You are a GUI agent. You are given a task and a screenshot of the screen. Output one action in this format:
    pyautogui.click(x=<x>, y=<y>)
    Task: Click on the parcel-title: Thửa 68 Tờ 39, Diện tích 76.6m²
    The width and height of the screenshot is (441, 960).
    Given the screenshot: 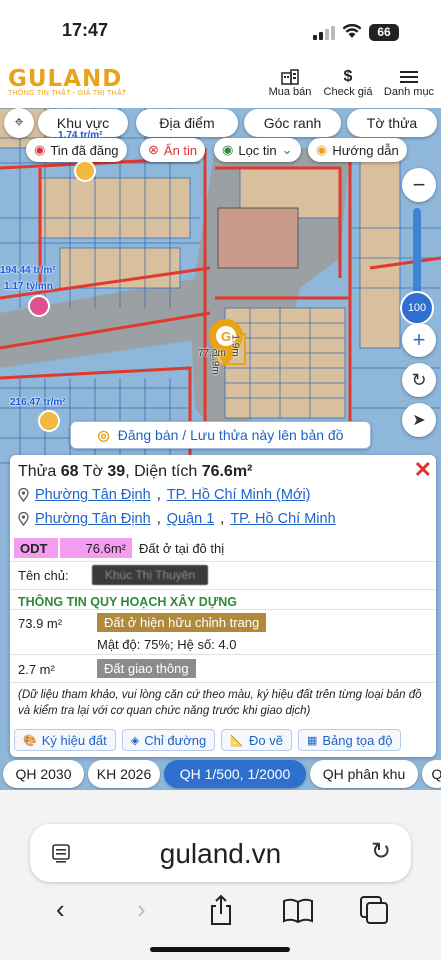 What is the action you would take?
    pyautogui.click(x=135, y=471)
    